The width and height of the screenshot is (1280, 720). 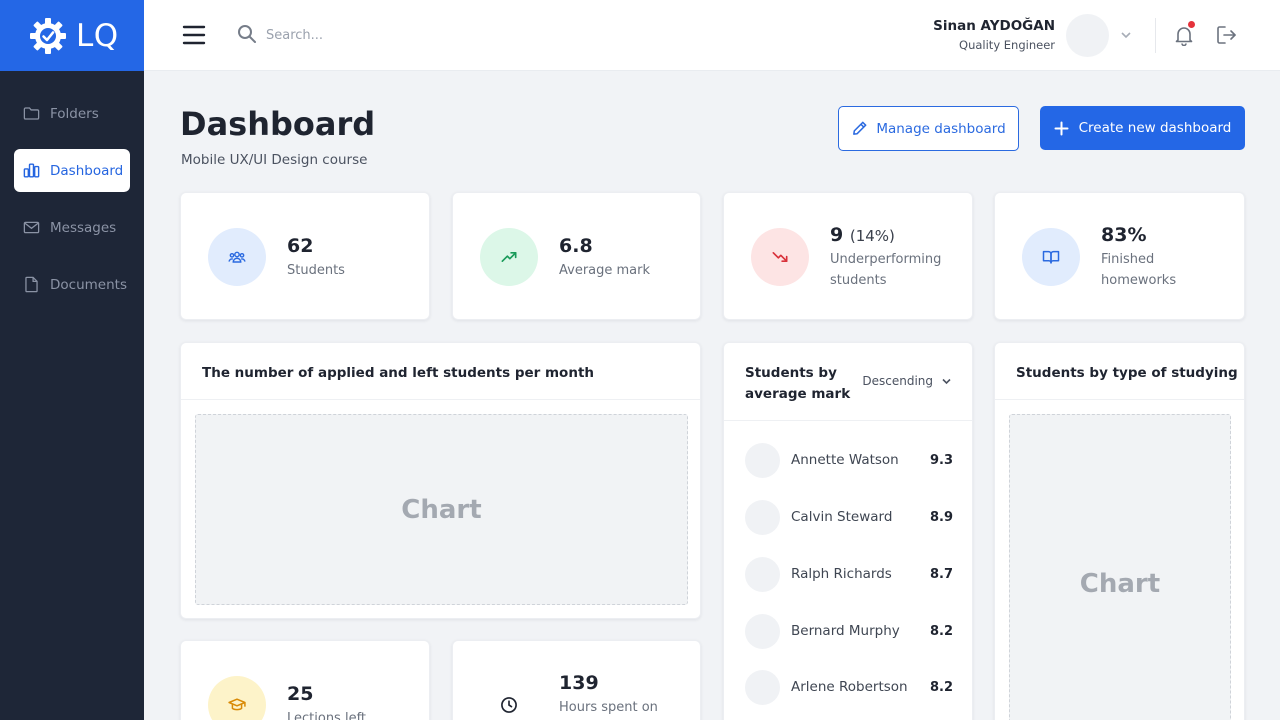 What do you see at coordinates (897, 381) in the screenshot?
I see `sort-label: Descending` at bounding box center [897, 381].